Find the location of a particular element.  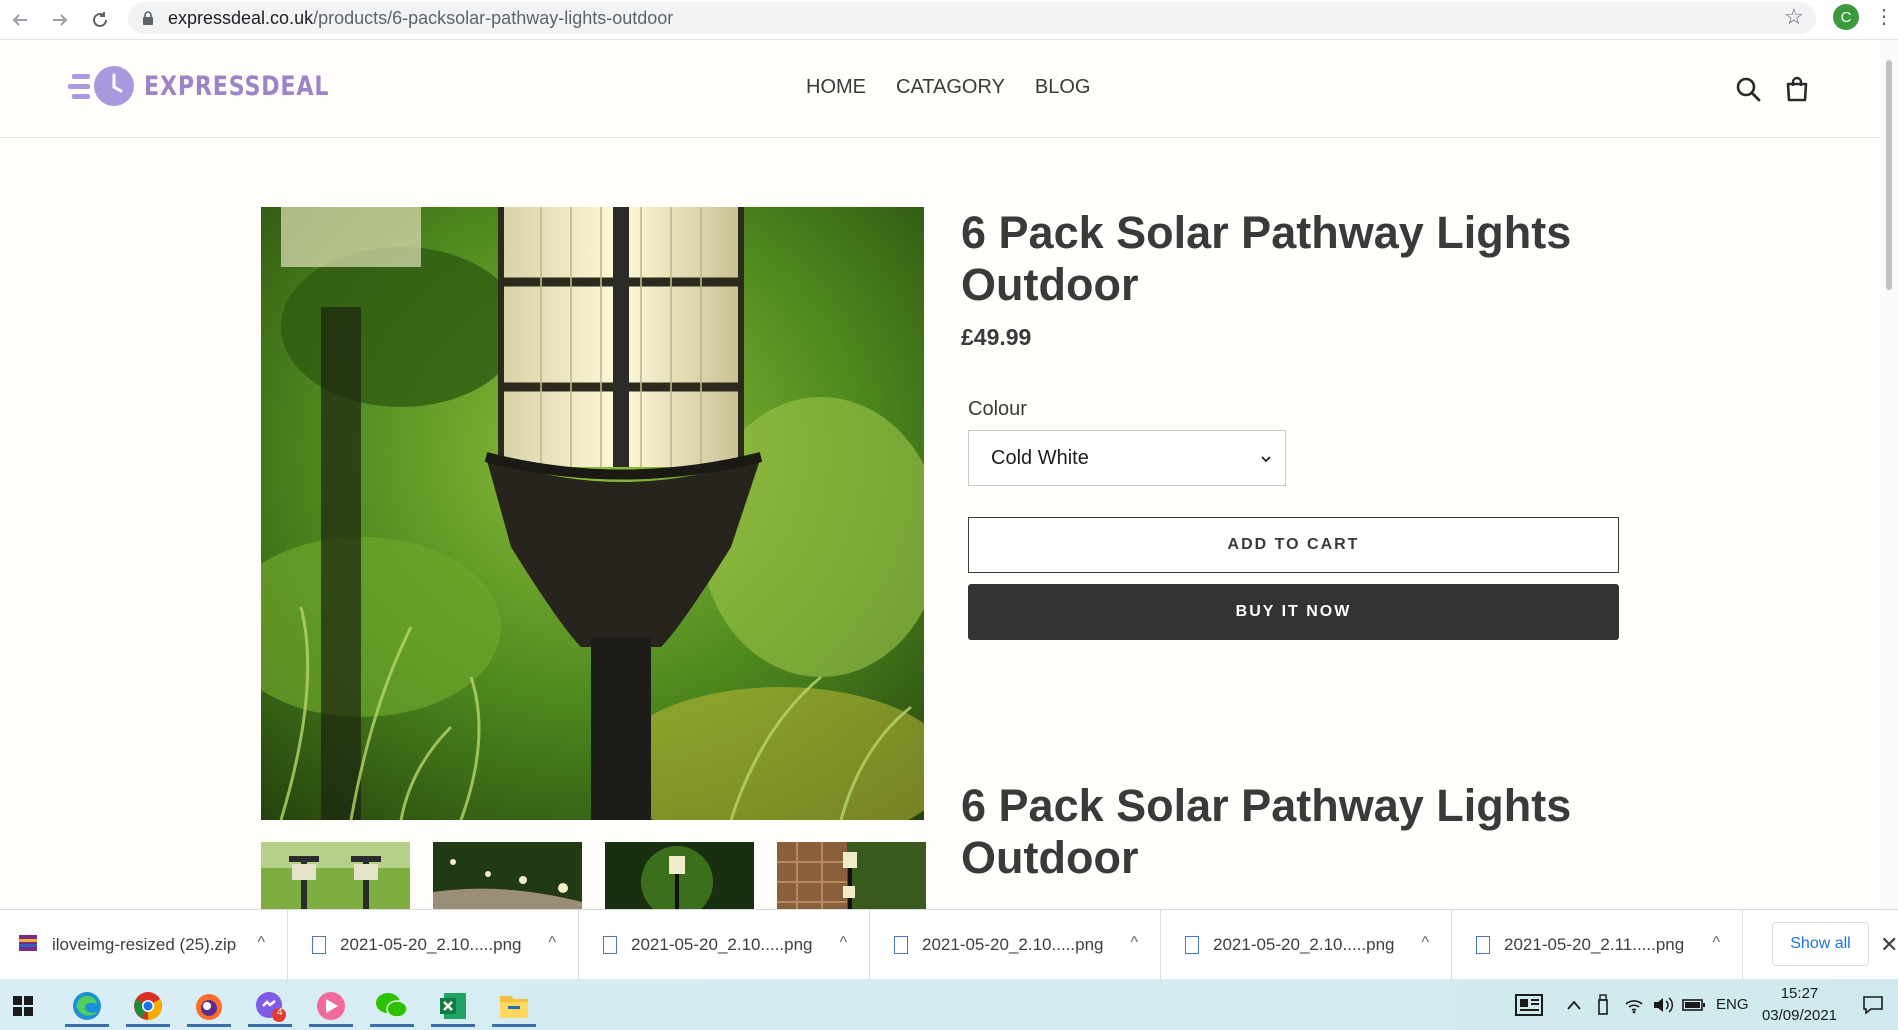

cart-icon is located at coordinates (1797, 89).